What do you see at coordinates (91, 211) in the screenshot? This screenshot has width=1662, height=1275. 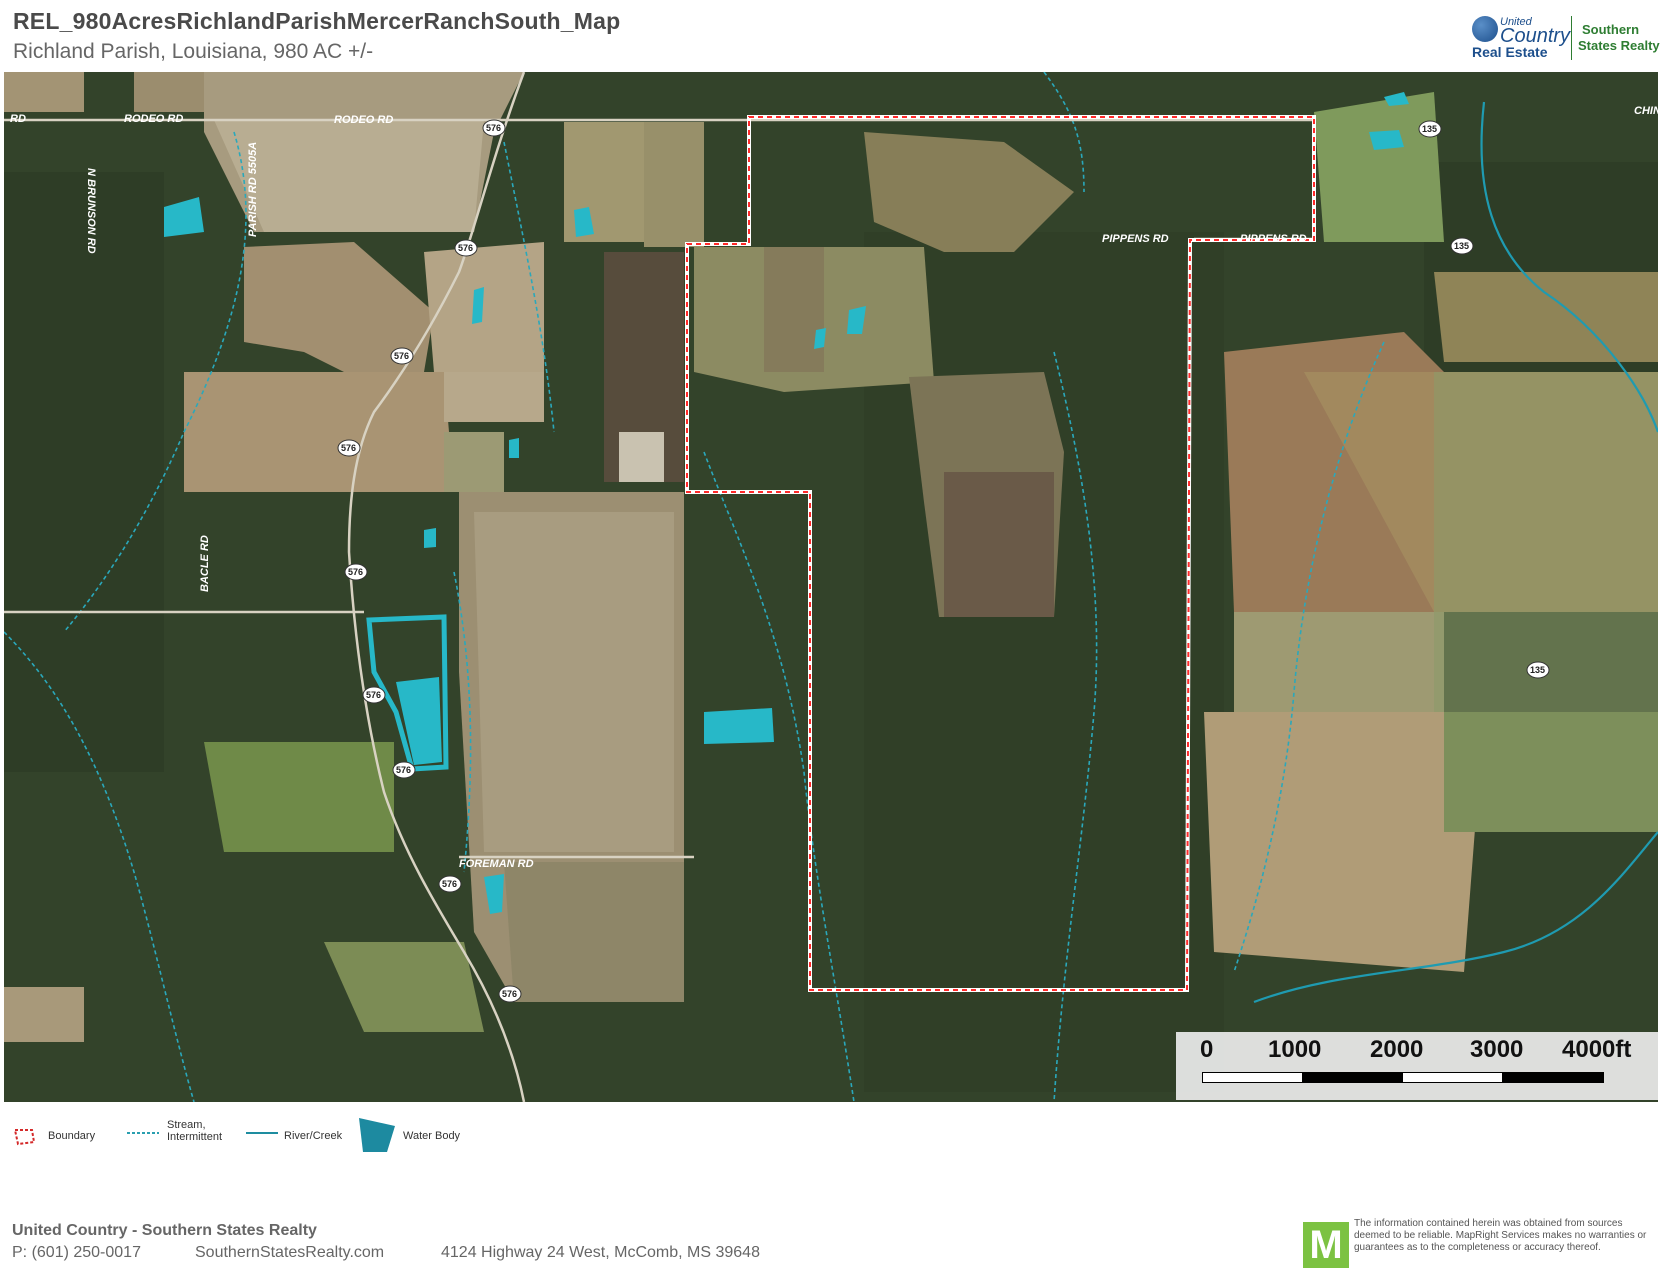 I see `road-label-n-brunson: N BRUNSON RD` at bounding box center [91, 211].